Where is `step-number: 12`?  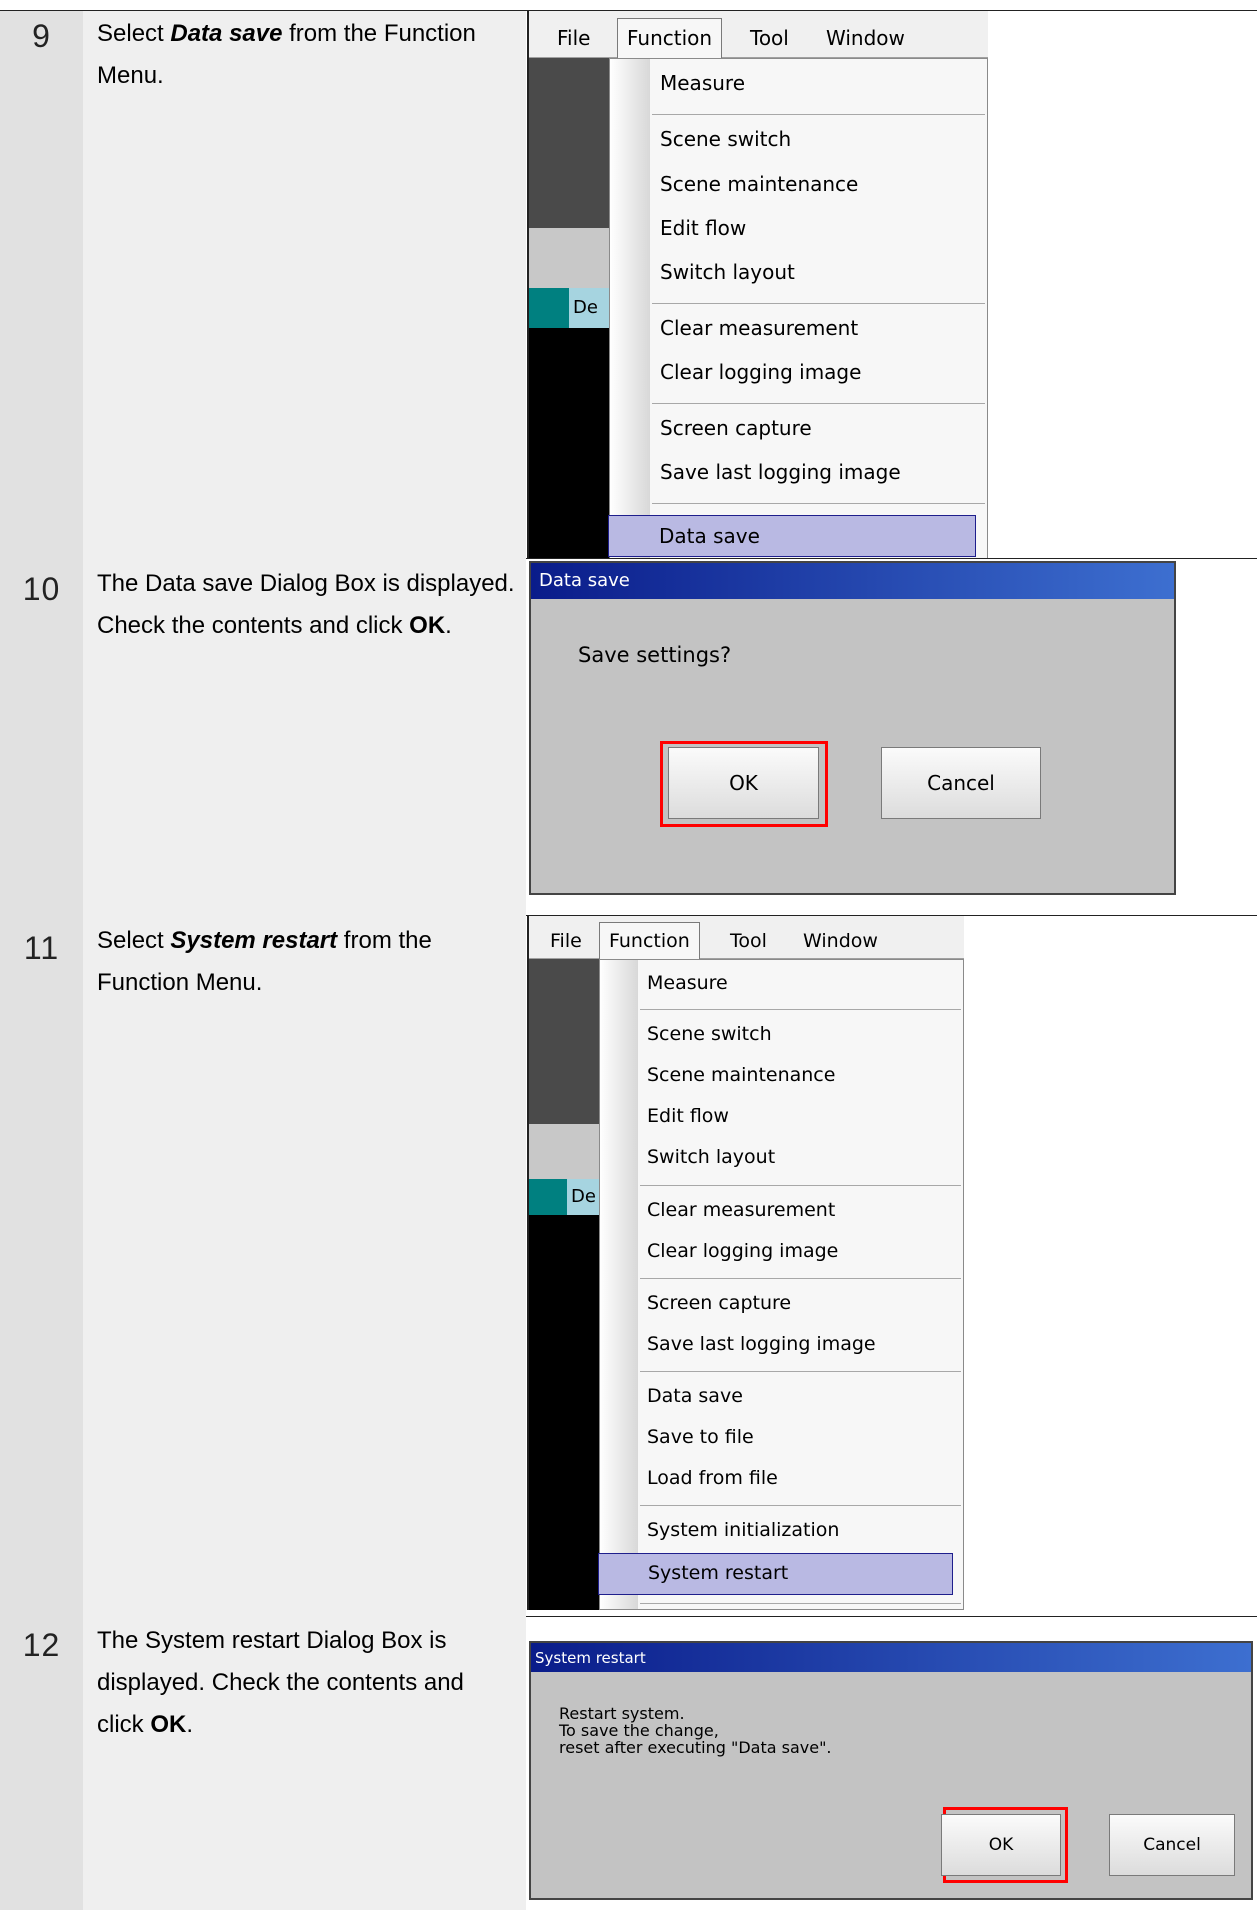
step-number: 12 is located at coordinates (41, 1645).